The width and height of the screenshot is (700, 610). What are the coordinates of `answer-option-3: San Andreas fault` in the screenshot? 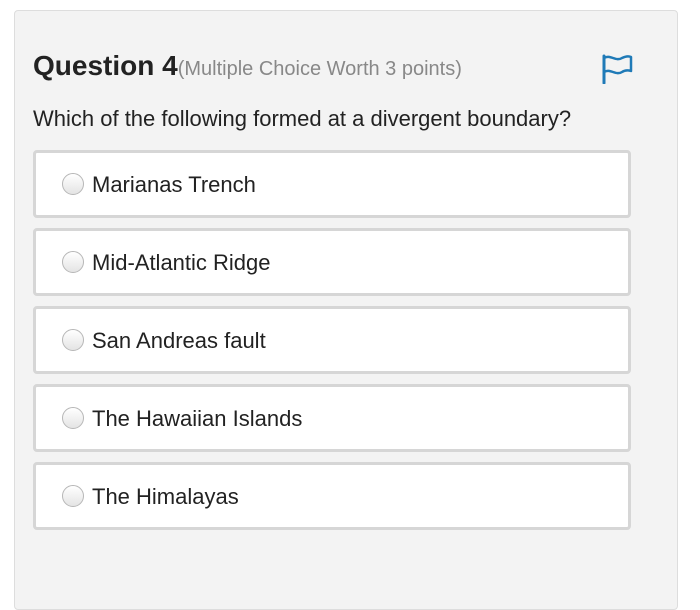 It's located at (332, 340).